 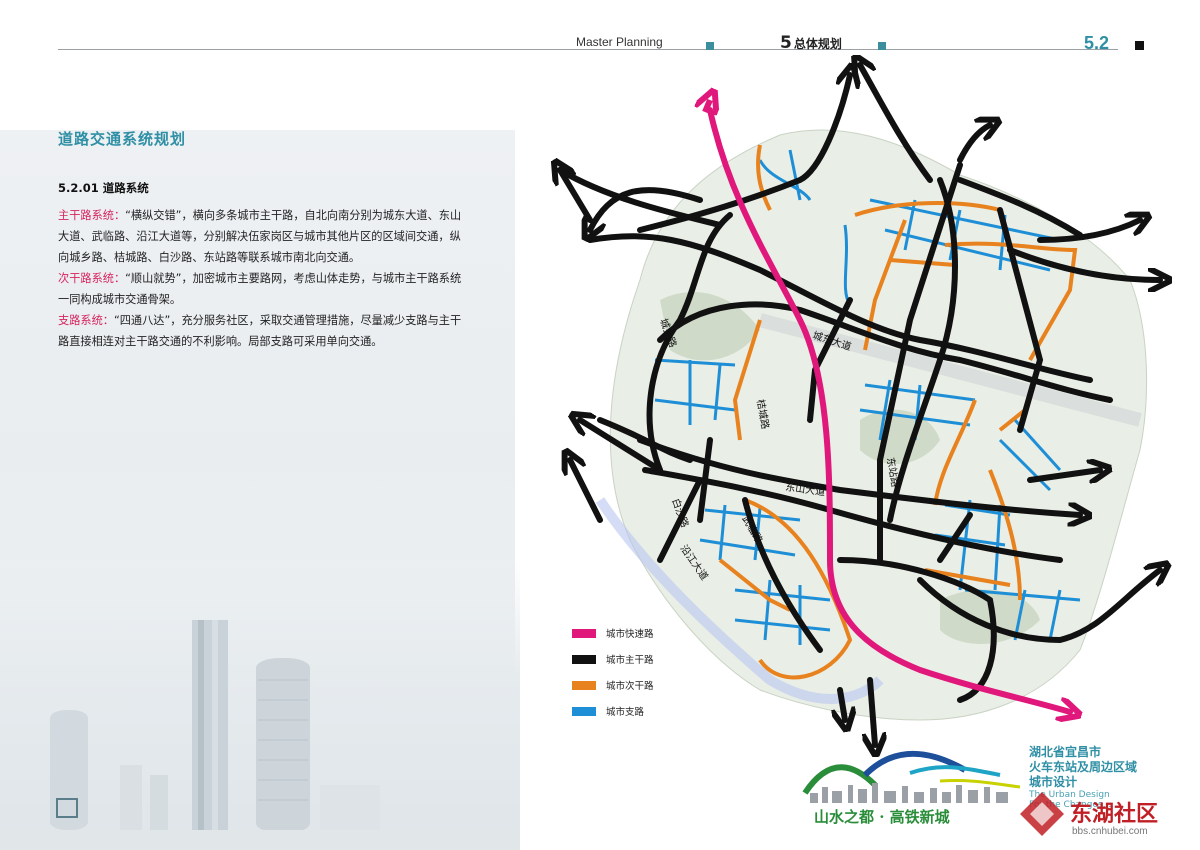 I want to click on header-block, so click(x=1139, y=45).